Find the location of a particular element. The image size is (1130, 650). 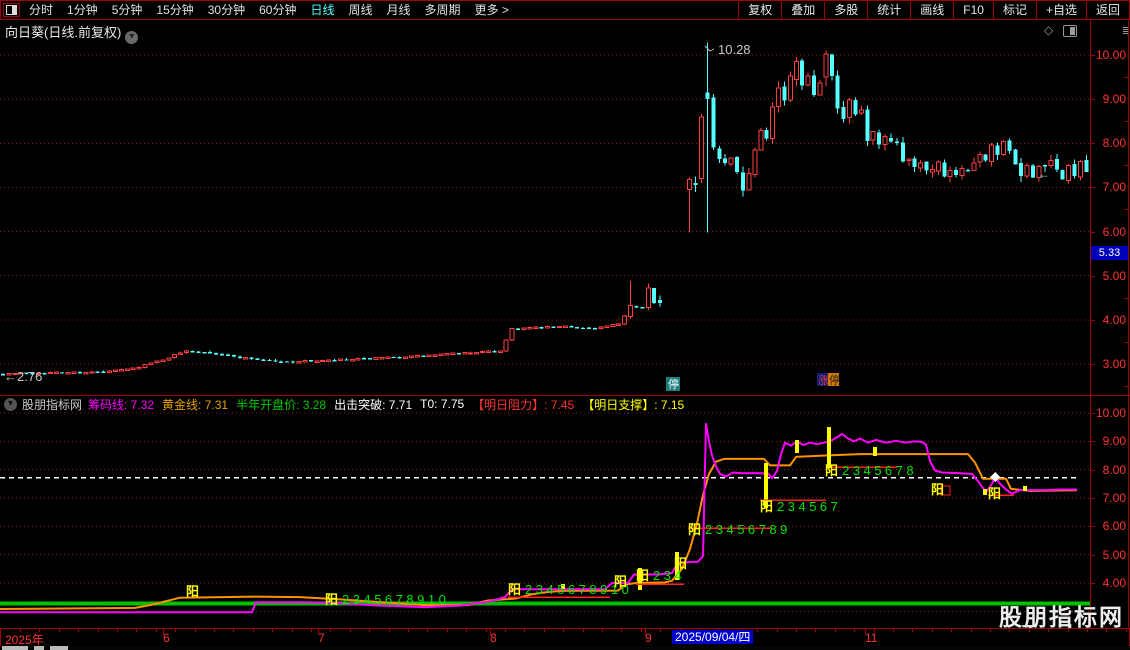

ind-axis-label-5: 5.00 is located at coordinates (1114, 554).